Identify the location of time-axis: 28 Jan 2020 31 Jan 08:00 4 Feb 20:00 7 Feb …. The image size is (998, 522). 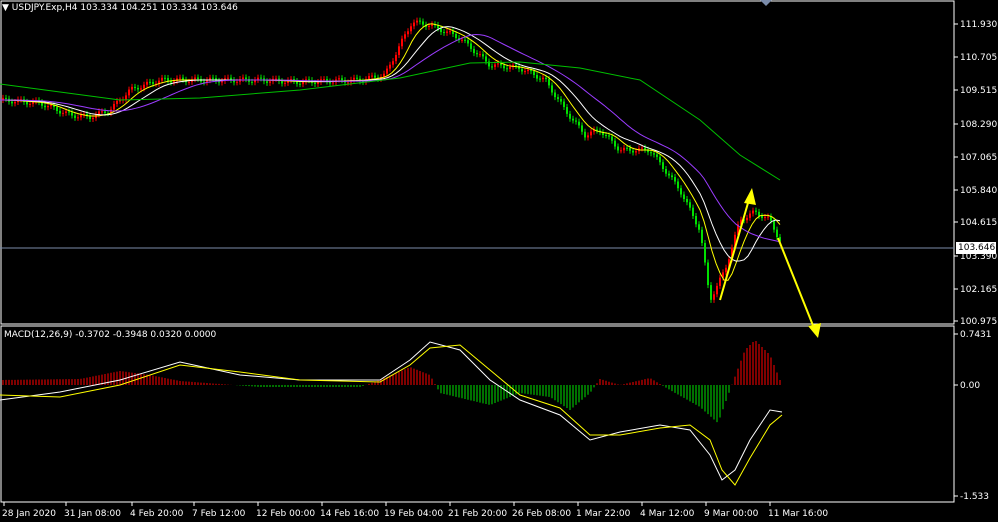
(415, 510).